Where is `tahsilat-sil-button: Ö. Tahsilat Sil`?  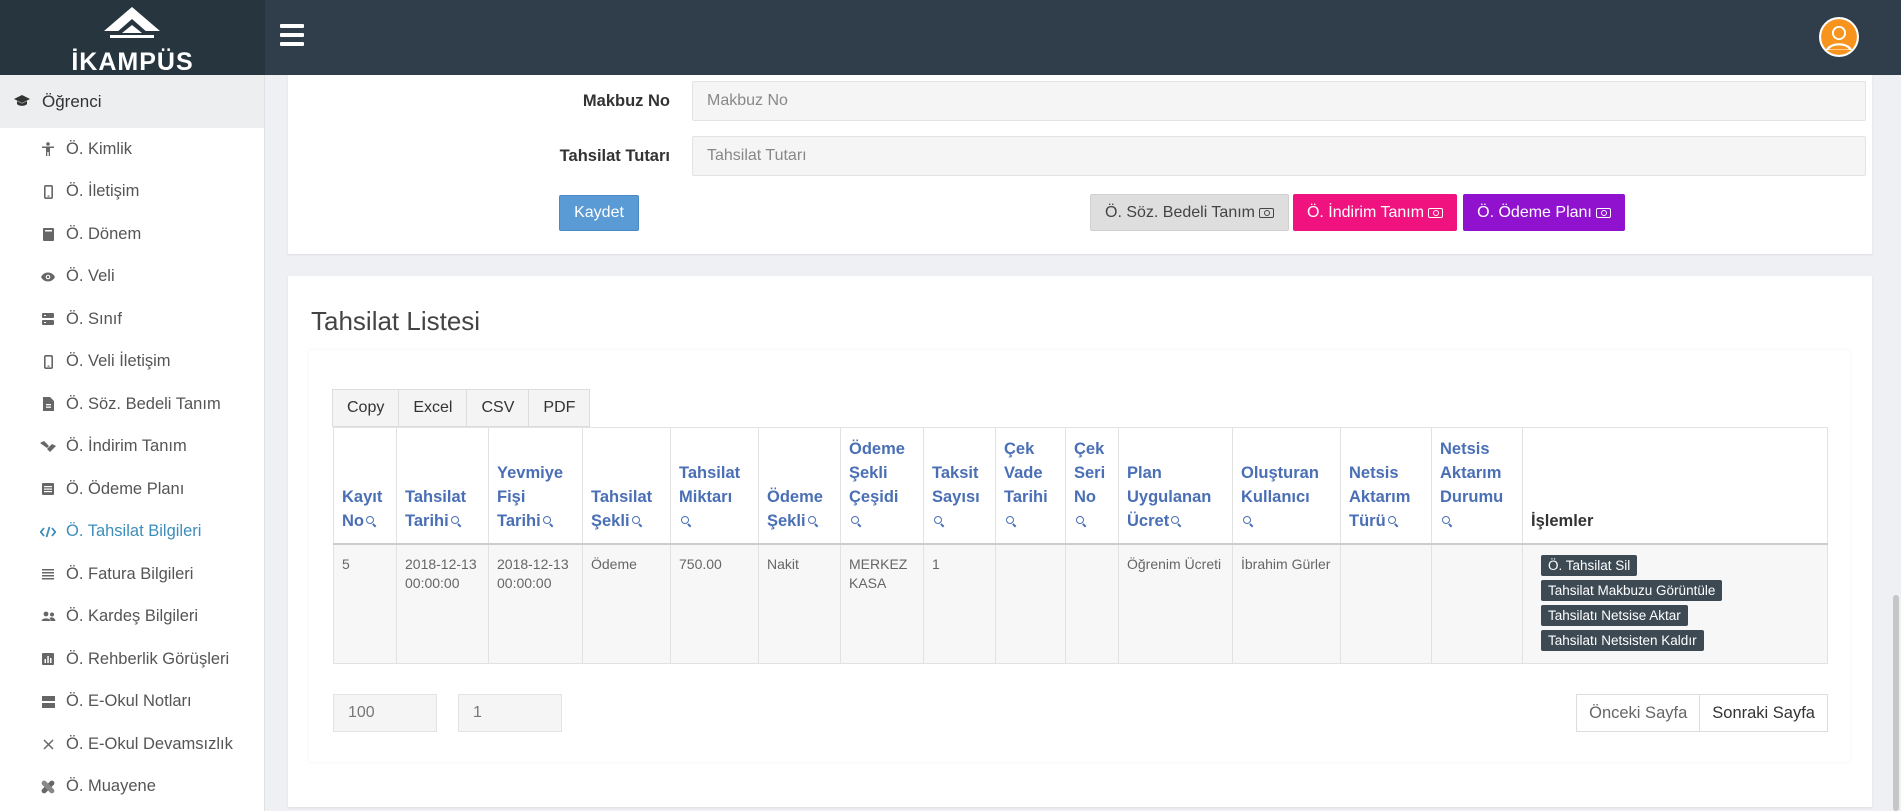 tahsilat-sil-button: Ö. Tahsilat Sil is located at coordinates (1589, 565).